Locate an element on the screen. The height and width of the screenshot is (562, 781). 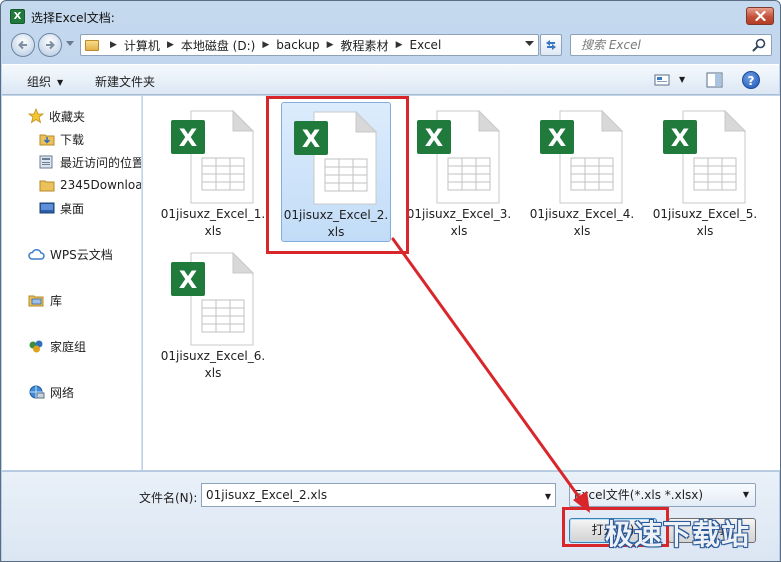
network-icon is located at coordinates (37, 391).